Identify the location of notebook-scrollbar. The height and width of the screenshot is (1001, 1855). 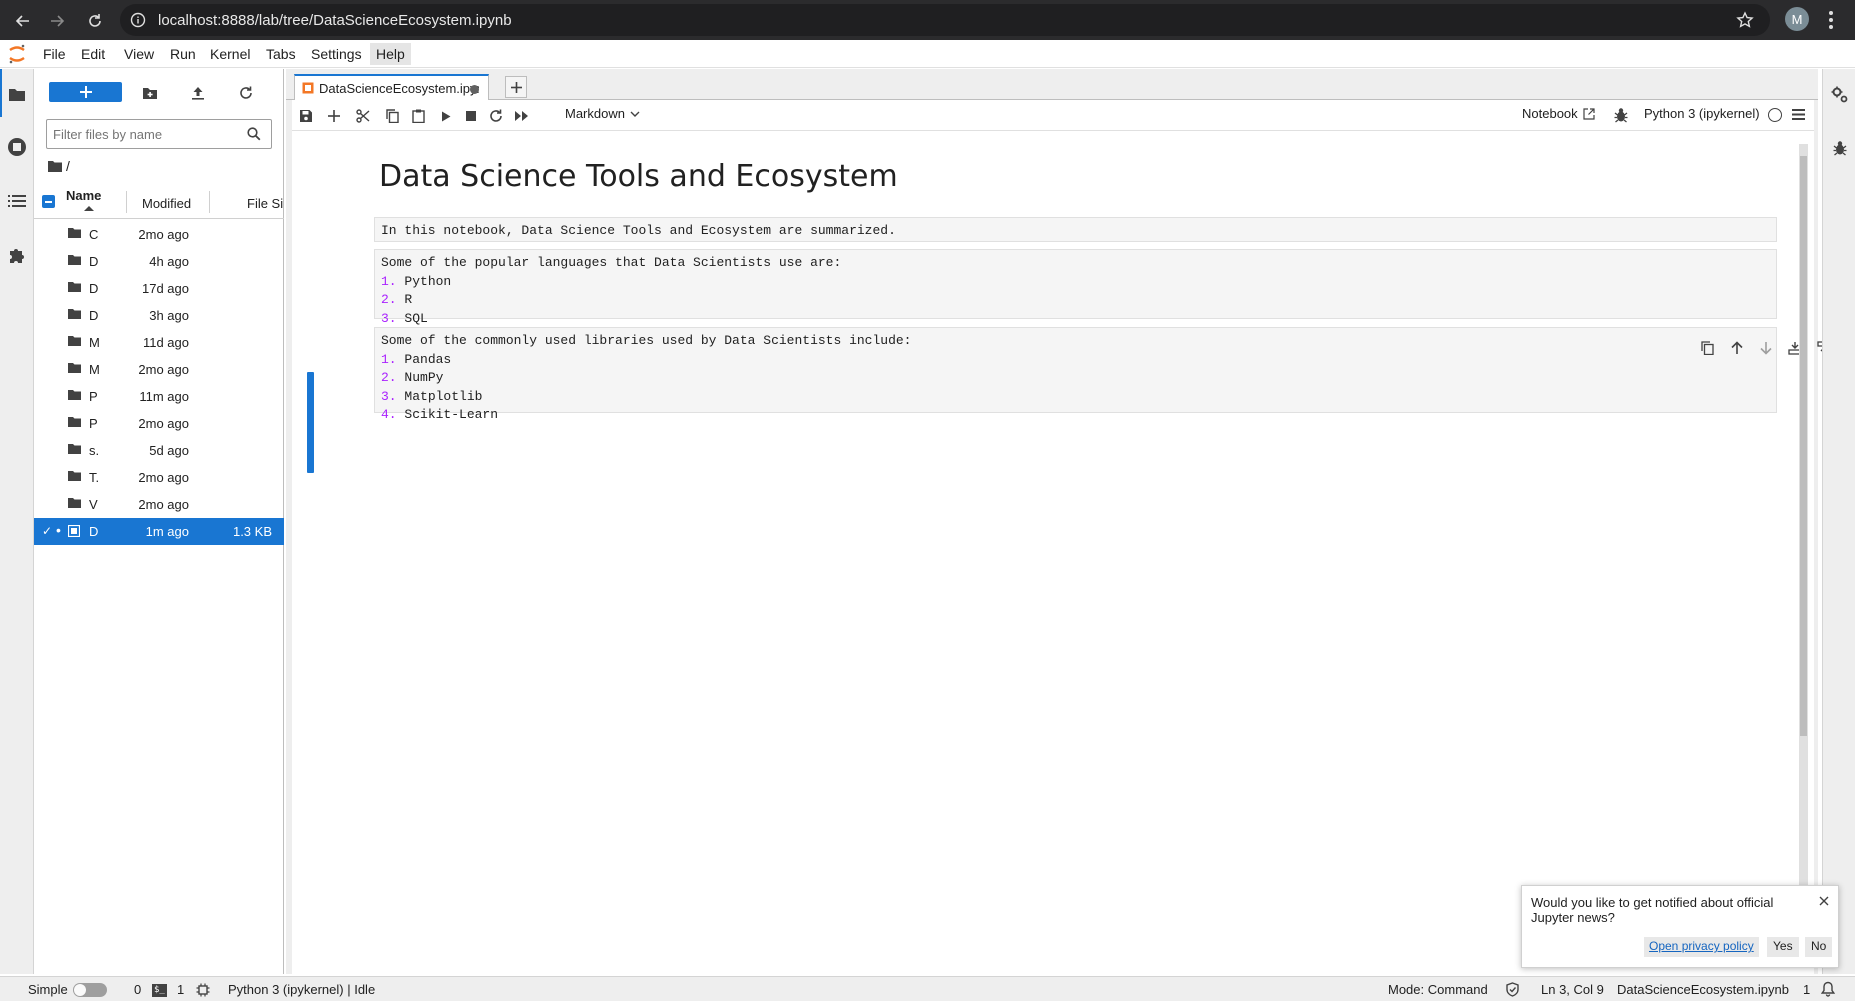
(1803, 529).